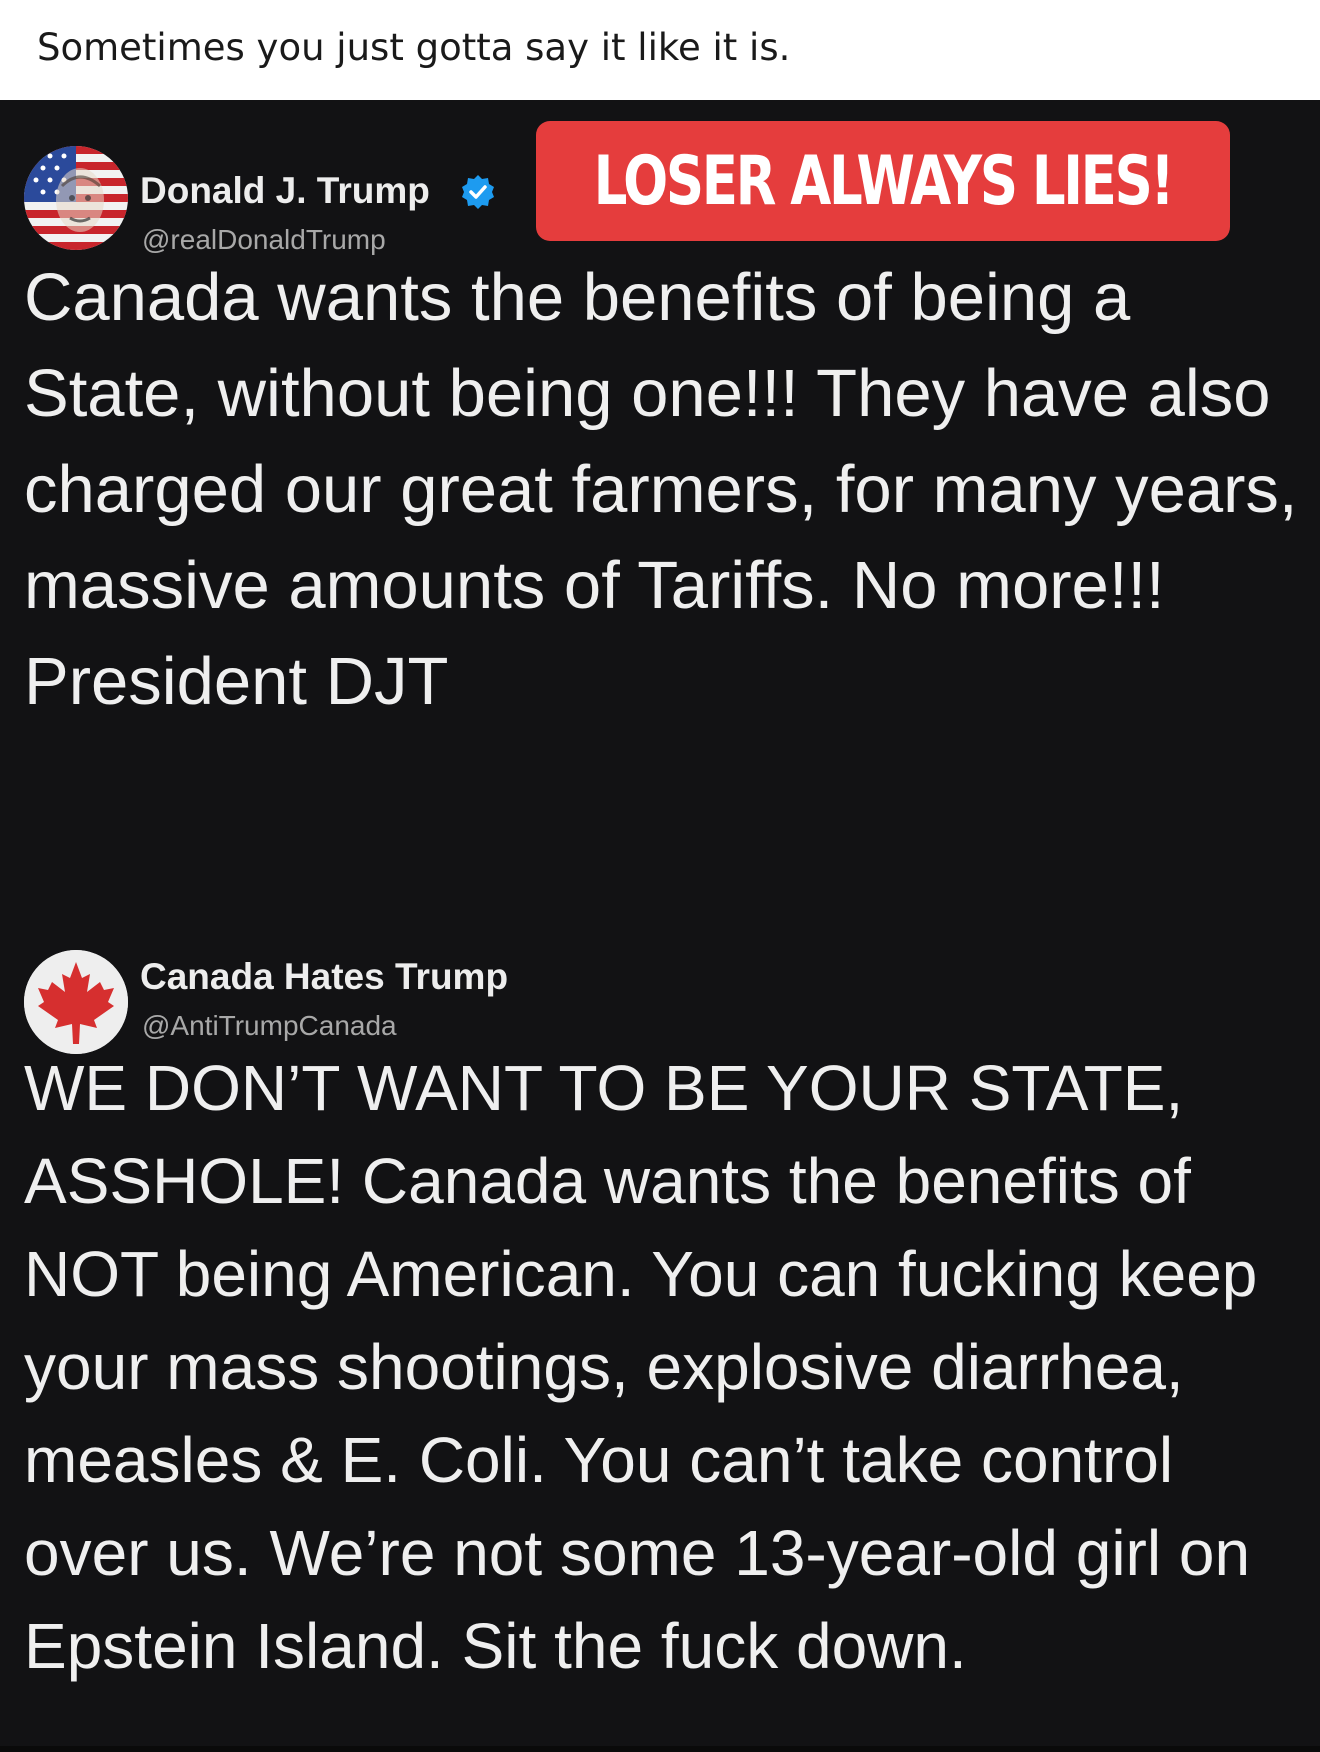 The width and height of the screenshot is (1320, 1752). I want to click on image-bottom-edge, so click(660, 1749).